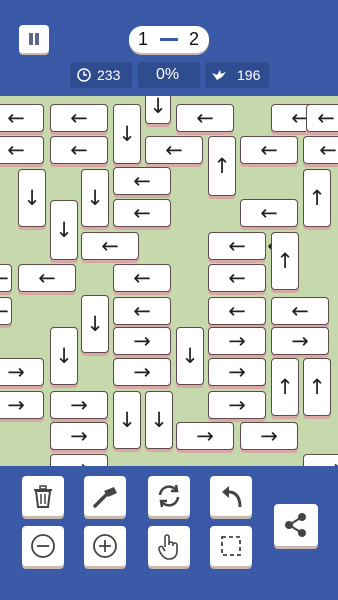 This screenshot has width=338, height=600. I want to click on hammer-button, so click(105, 496).